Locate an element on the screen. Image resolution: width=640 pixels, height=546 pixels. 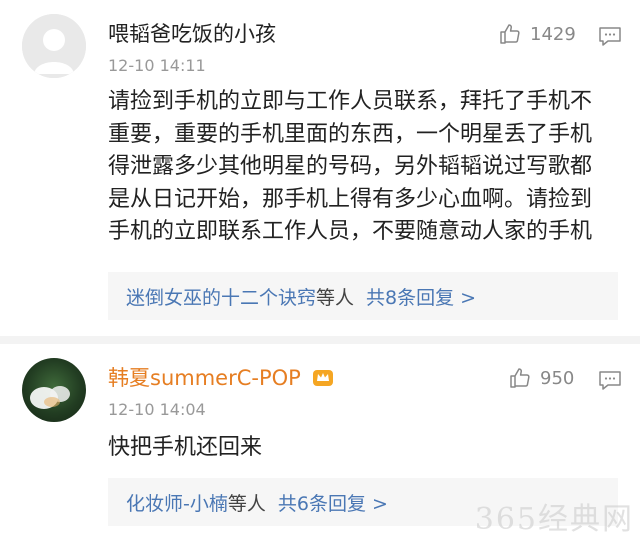
reply-user-link: 化妆师-小楠 is located at coordinates (177, 502).